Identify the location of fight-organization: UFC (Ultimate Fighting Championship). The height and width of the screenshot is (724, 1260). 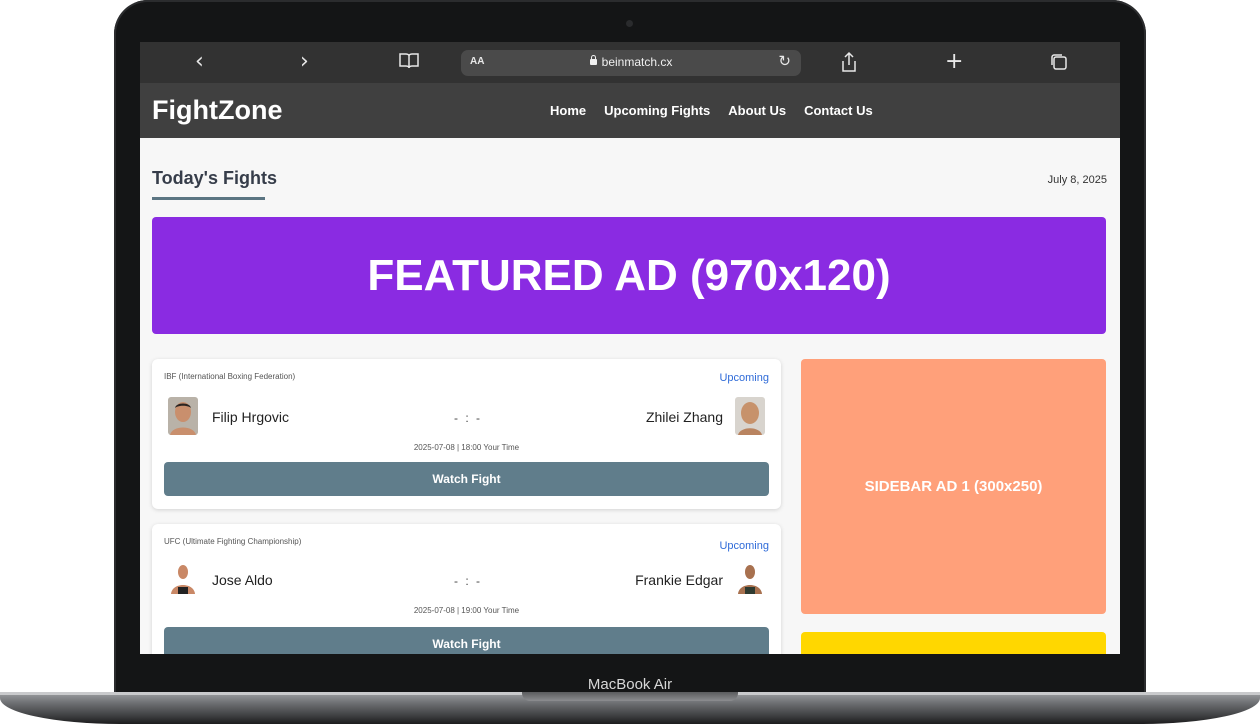
(233, 541).